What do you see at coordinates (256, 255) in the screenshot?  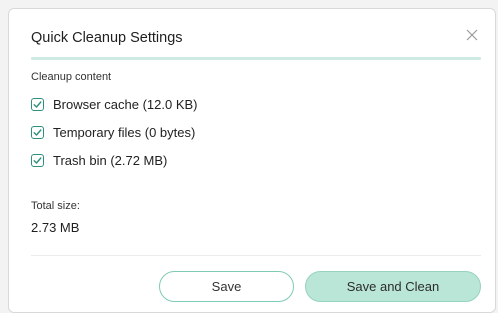 I see `footer-divider` at bounding box center [256, 255].